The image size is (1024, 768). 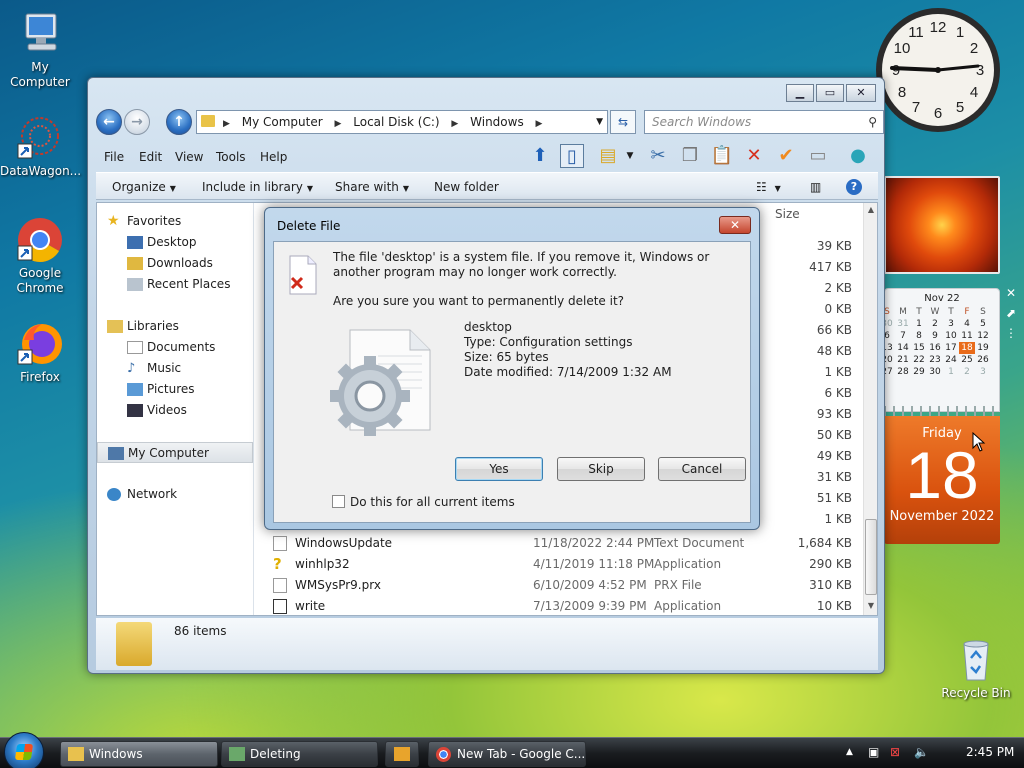 I want to click on calendar-day: 12, so click(x=983, y=336).